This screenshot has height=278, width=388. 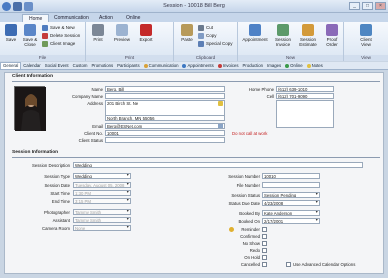 What do you see at coordinates (205, 27) in the screenshot?
I see `cut-button: Cut` at bounding box center [205, 27].